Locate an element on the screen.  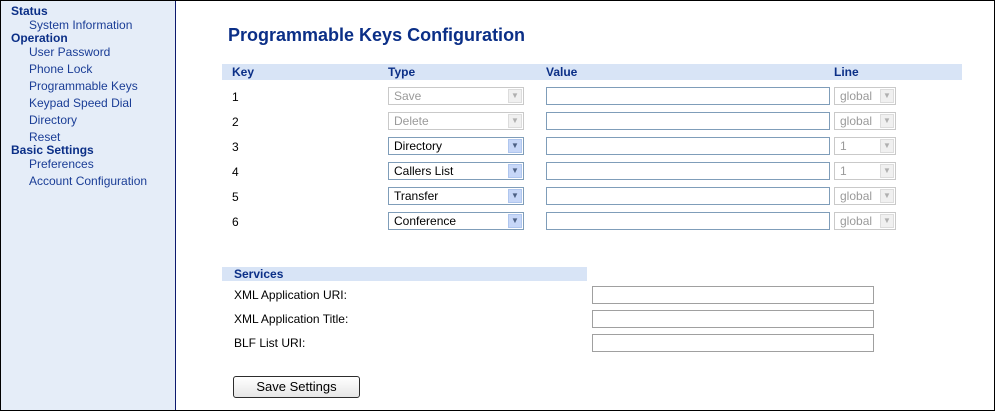
xml-application-title-input is located at coordinates (733, 319).